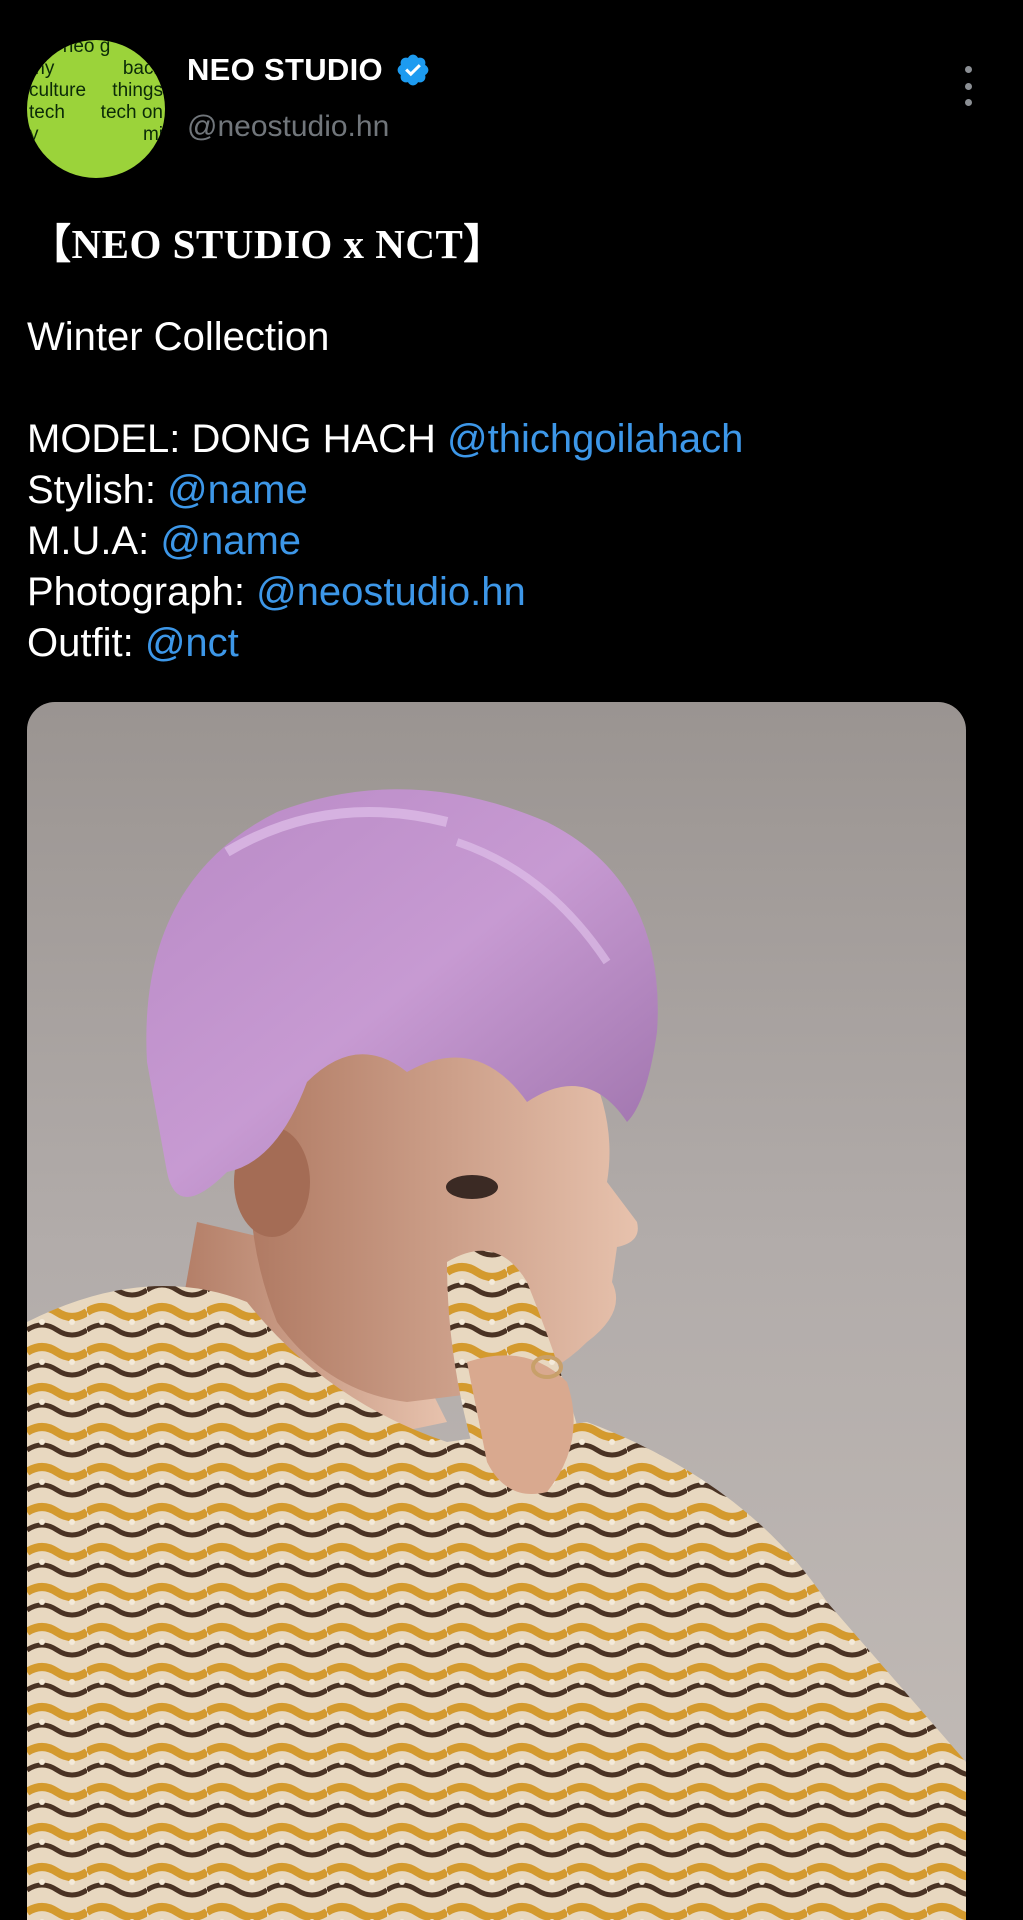  What do you see at coordinates (47, 112) in the screenshot?
I see `avatar-text: tech` at bounding box center [47, 112].